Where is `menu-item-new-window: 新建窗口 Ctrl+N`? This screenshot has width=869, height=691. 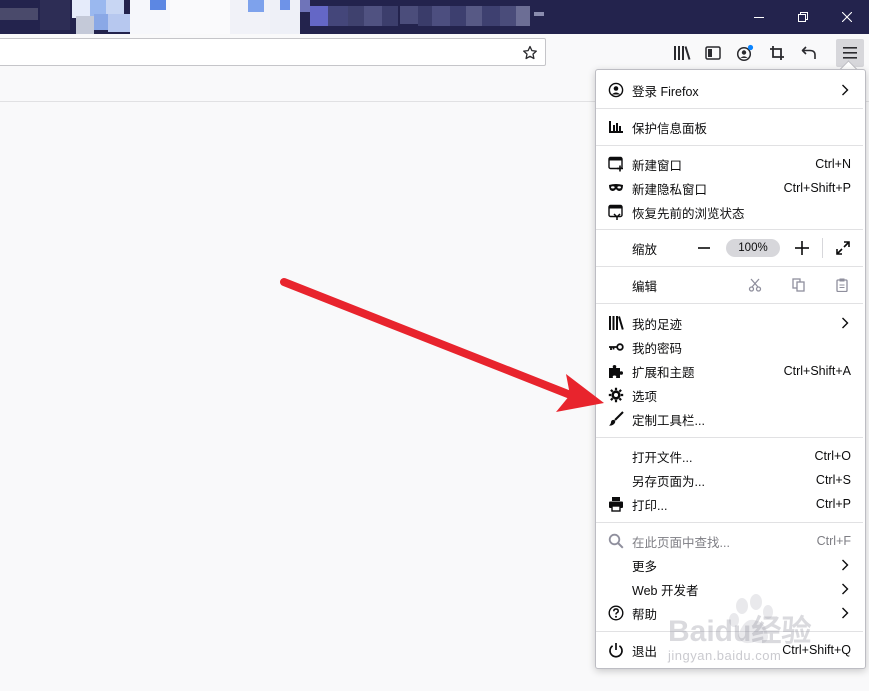
menu-item-new-window: 新建窗口 Ctrl+N is located at coordinates (729, 164).